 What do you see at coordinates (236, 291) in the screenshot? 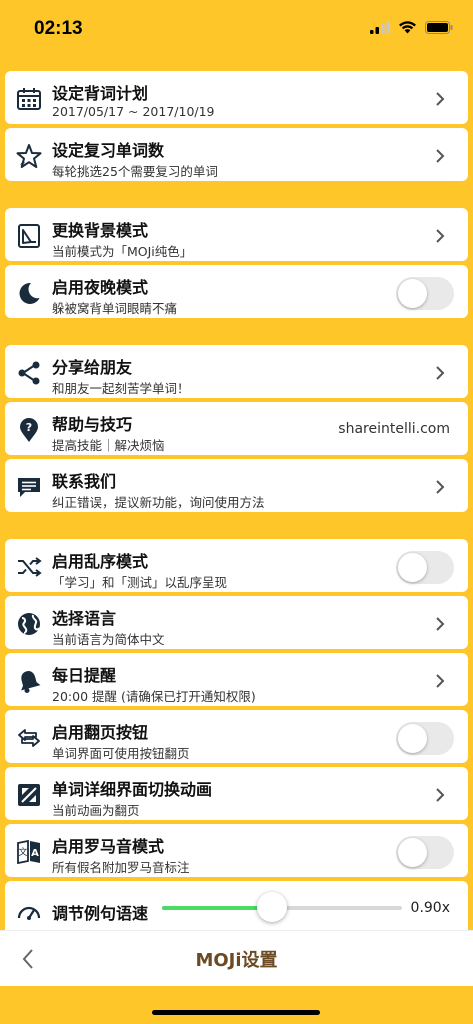
I see `setting-night-mode: 启用夜晚模式 躲被窝背单词眼睛不痛` at bounding box center [236, 291].